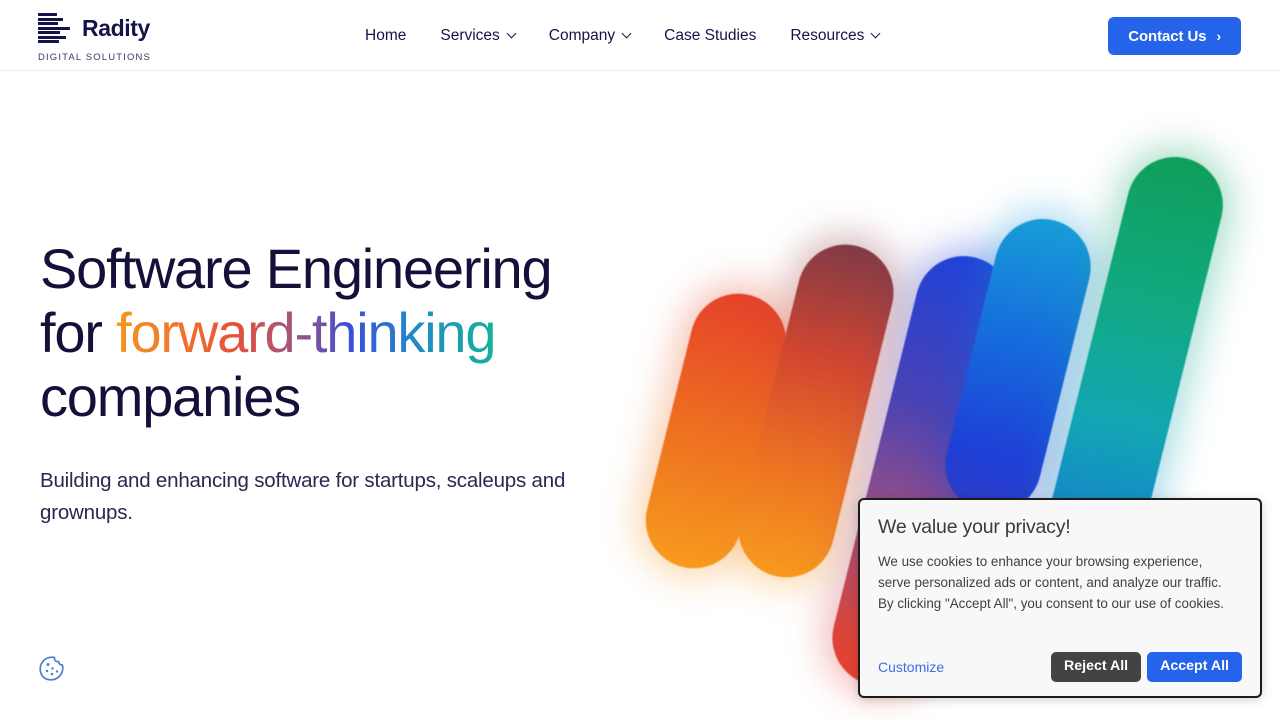 Image resolution: width=1280 pixels, height=720 pixels. What do you see at coordinates (827, 35) in the screenshot?
I see `nav-label: Resources` at bounding box center [827, 35].